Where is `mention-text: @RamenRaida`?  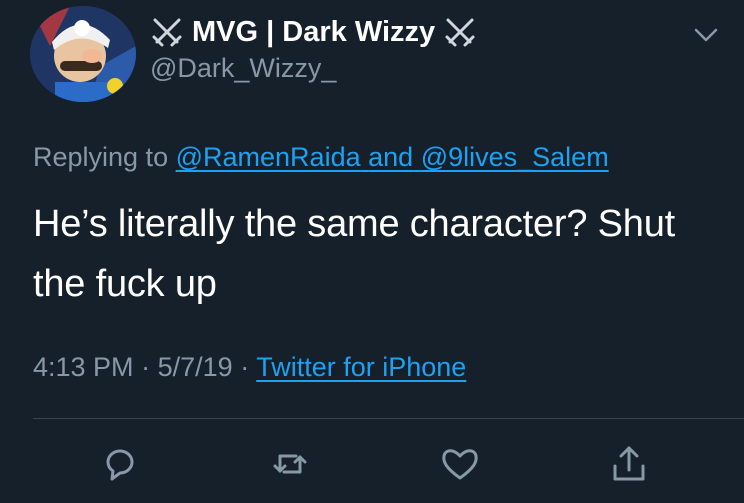 mention-text: @RamenRaida is located at coordinates (268, 157).